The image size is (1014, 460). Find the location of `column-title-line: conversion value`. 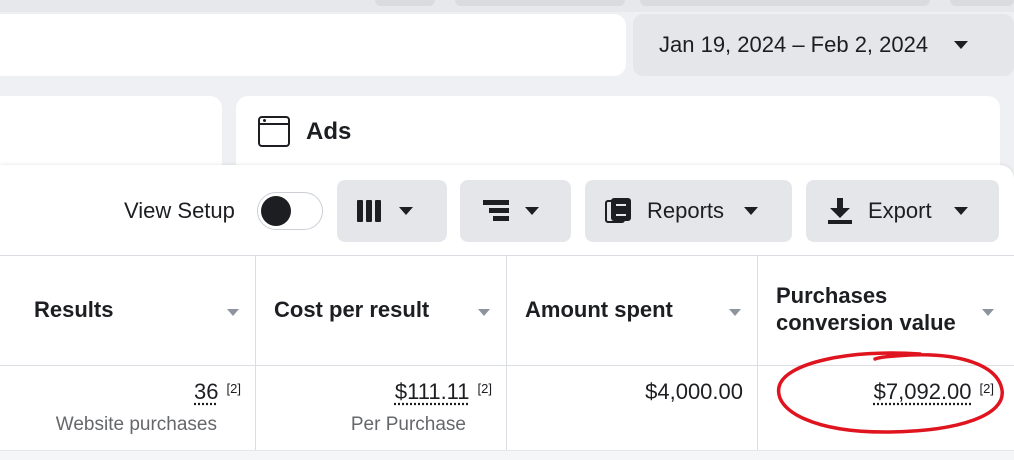

column-title-line: conversion value is located at coordinates (866, 322).